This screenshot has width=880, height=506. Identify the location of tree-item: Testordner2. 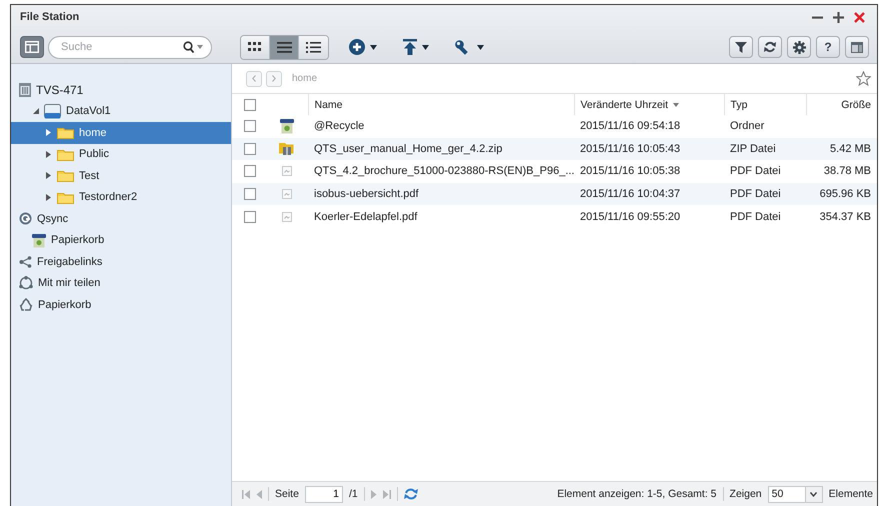
(121, 197).